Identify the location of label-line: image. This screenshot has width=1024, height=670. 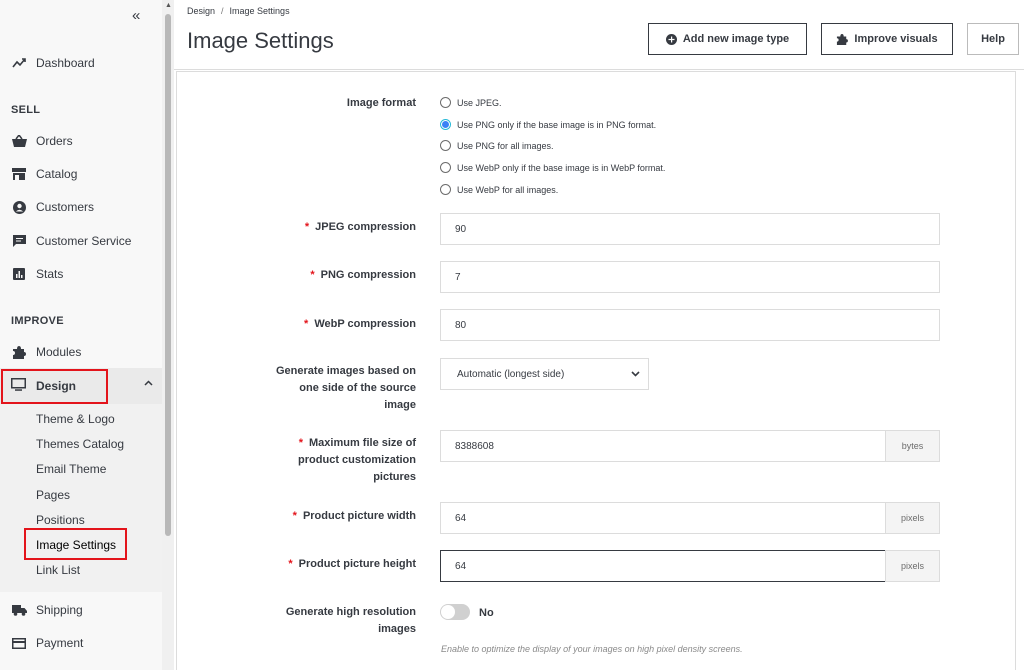
(400, 405).